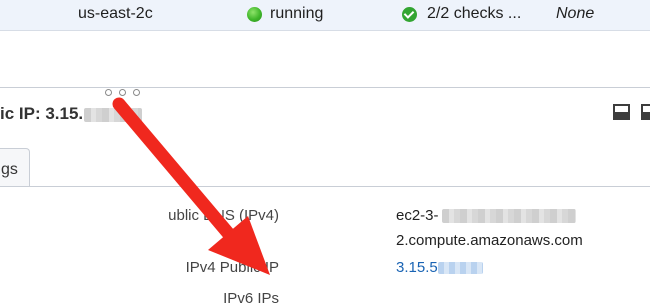 This screenshot has width=650, height=307. I want to click on arrow-shaft, so click(173, 168).